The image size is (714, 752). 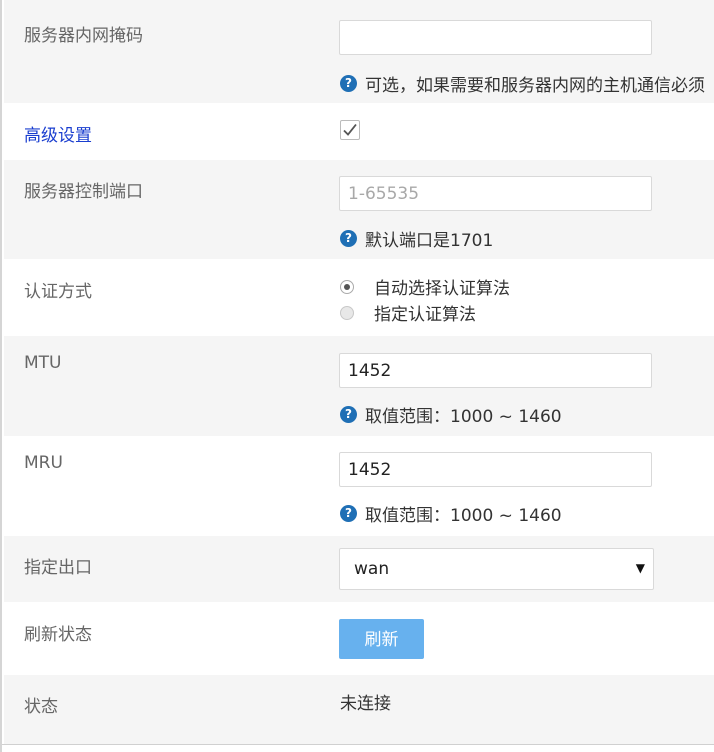 What do you see at coordinates (372, 569) in the screenshot?
I see `outbound-select-value: wan` at bounding box center [372, 569].